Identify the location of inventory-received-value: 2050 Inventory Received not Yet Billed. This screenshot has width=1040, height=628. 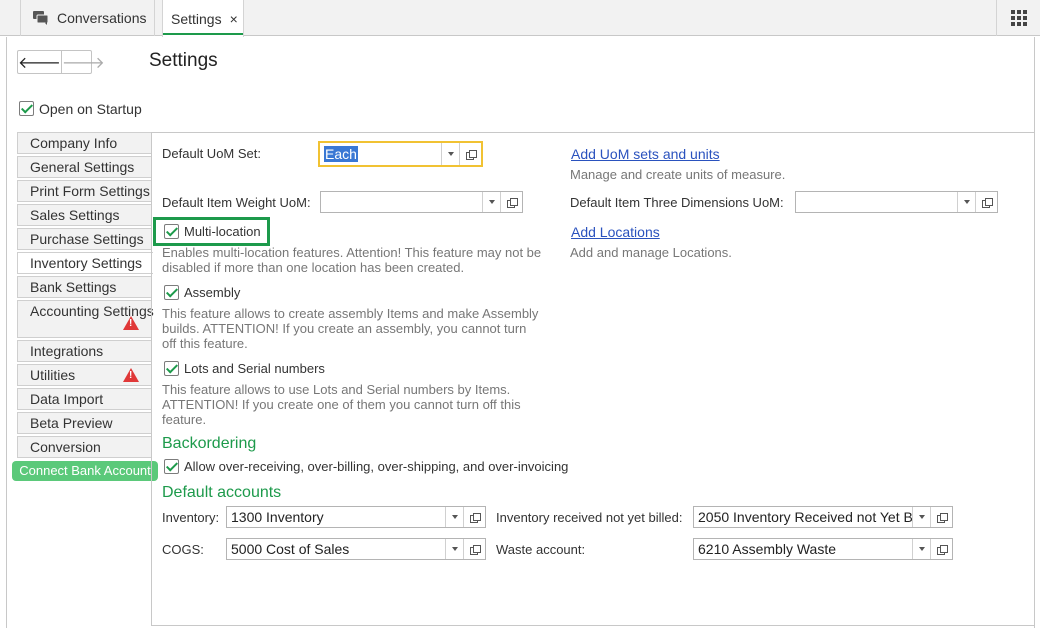
(805, 517).